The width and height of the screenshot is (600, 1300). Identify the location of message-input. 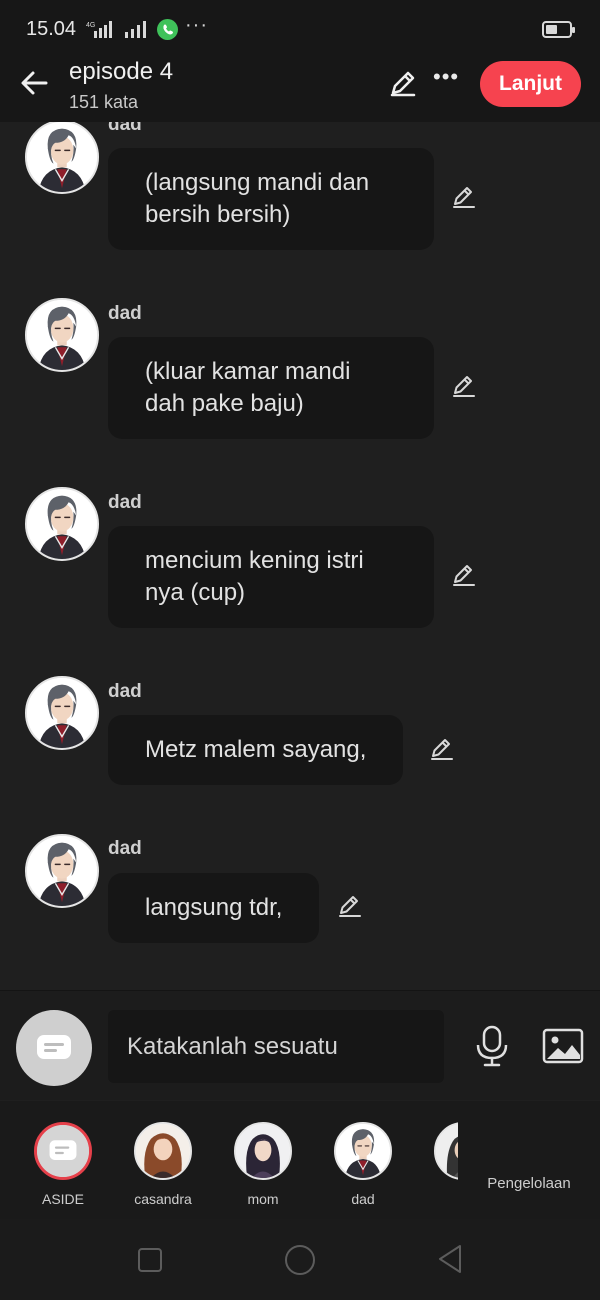
(276, 1046).